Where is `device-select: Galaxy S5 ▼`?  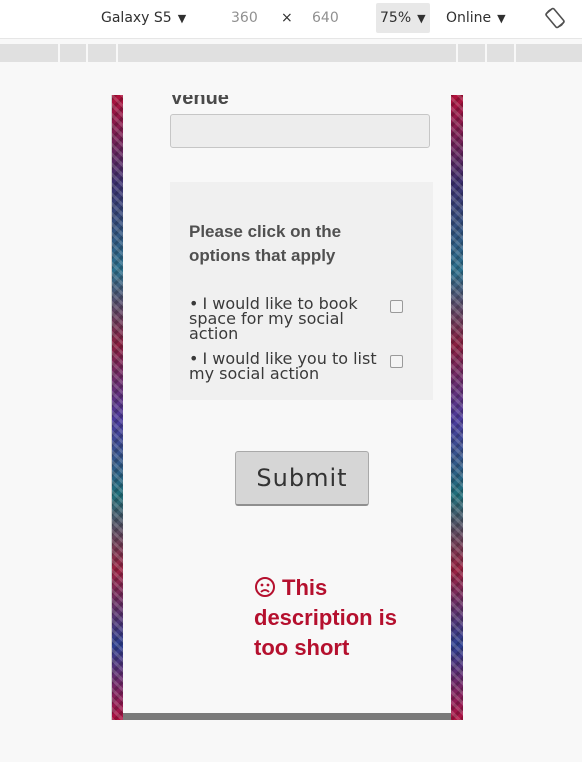 device-select: Galaxy S5 ▼ is located at coordinates (143, 18).